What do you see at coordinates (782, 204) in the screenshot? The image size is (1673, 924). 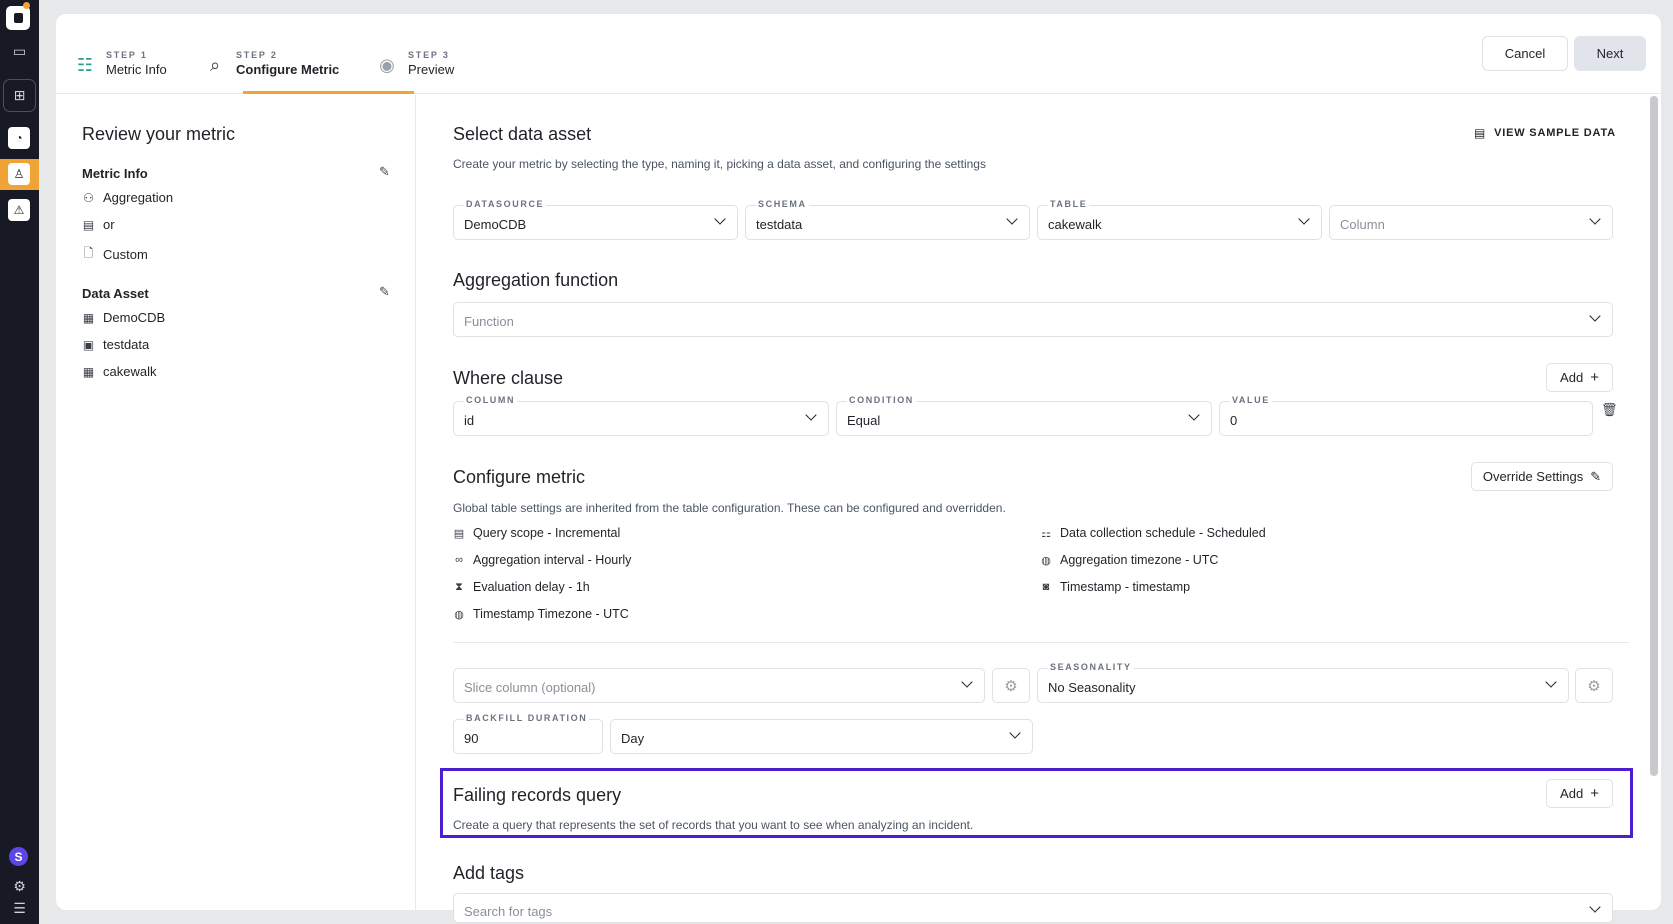 I see `schema-label: SCHEMA` at bounding box center [782, 204].